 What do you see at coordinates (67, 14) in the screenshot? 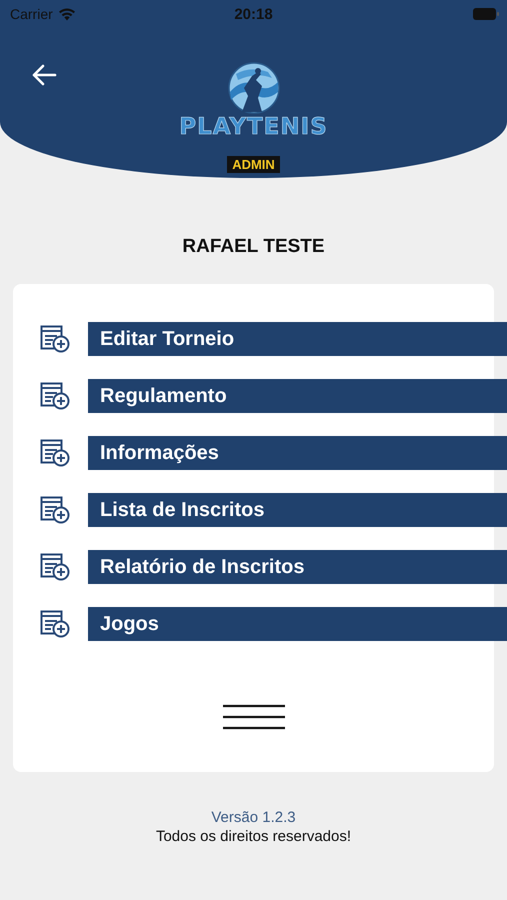
I see `wifi-icon` at bounding box center [67, 14].